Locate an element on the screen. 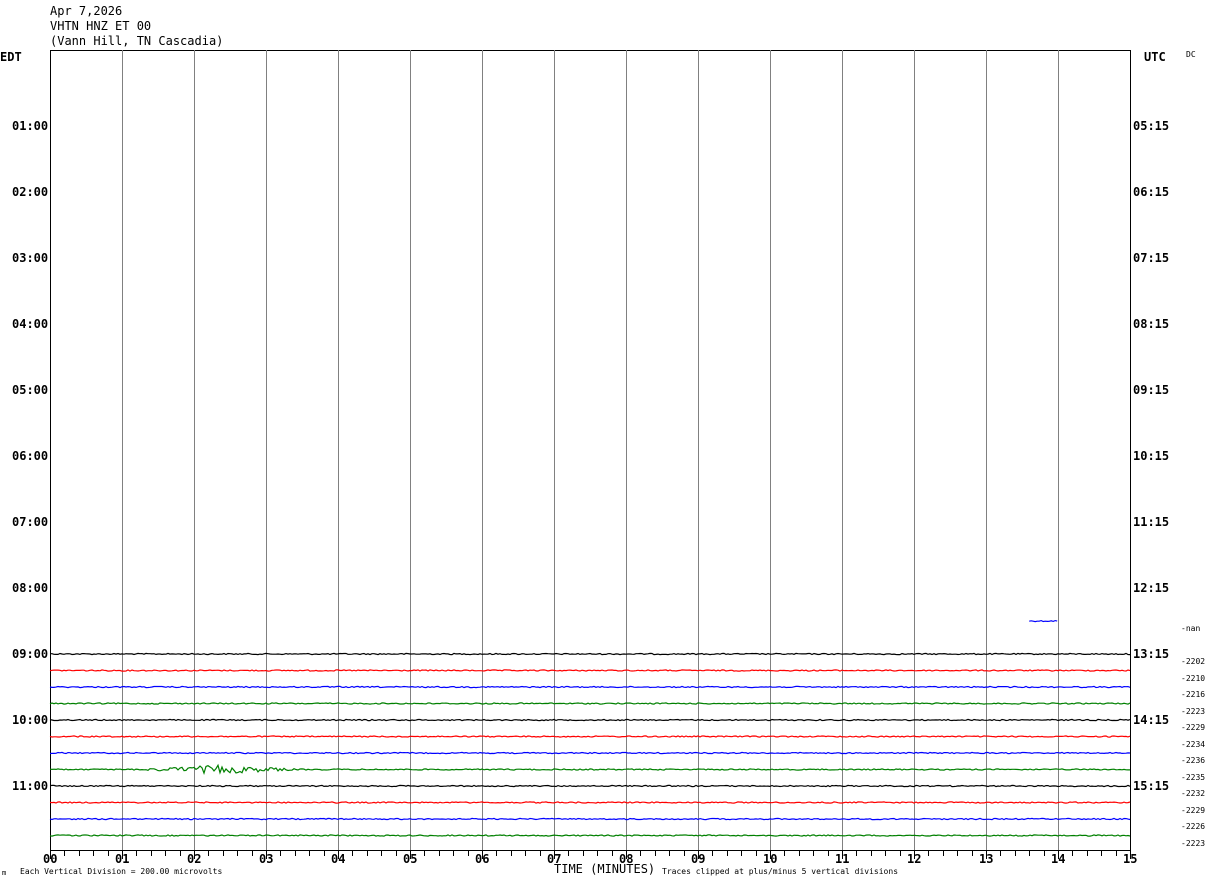 Image resolution: width=1210 pixels, height=886 pixels. x-axis-label: TIME (MINUTES) is located at coordinates (605, 869).